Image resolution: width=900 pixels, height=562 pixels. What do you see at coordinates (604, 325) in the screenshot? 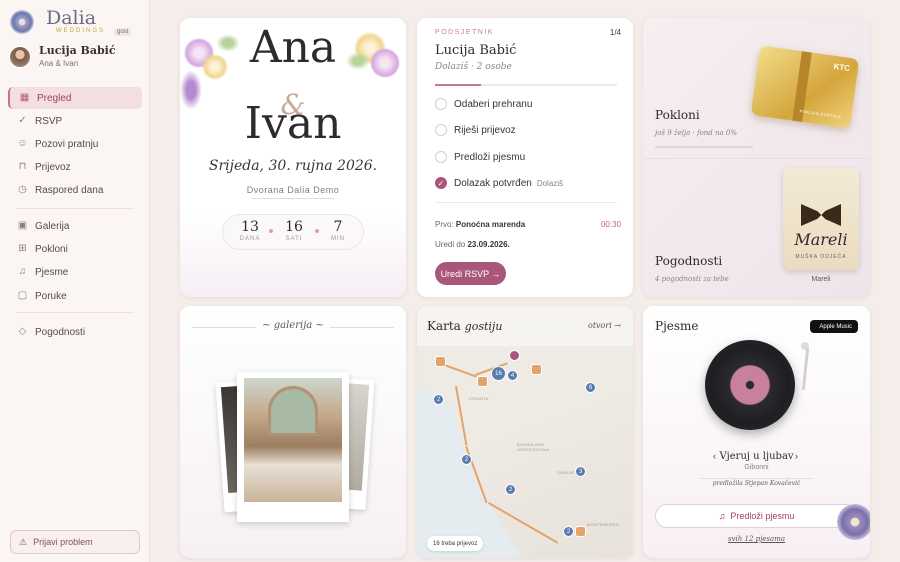
I see `open-map-link: otvori →` at bounding box center [604, 325].